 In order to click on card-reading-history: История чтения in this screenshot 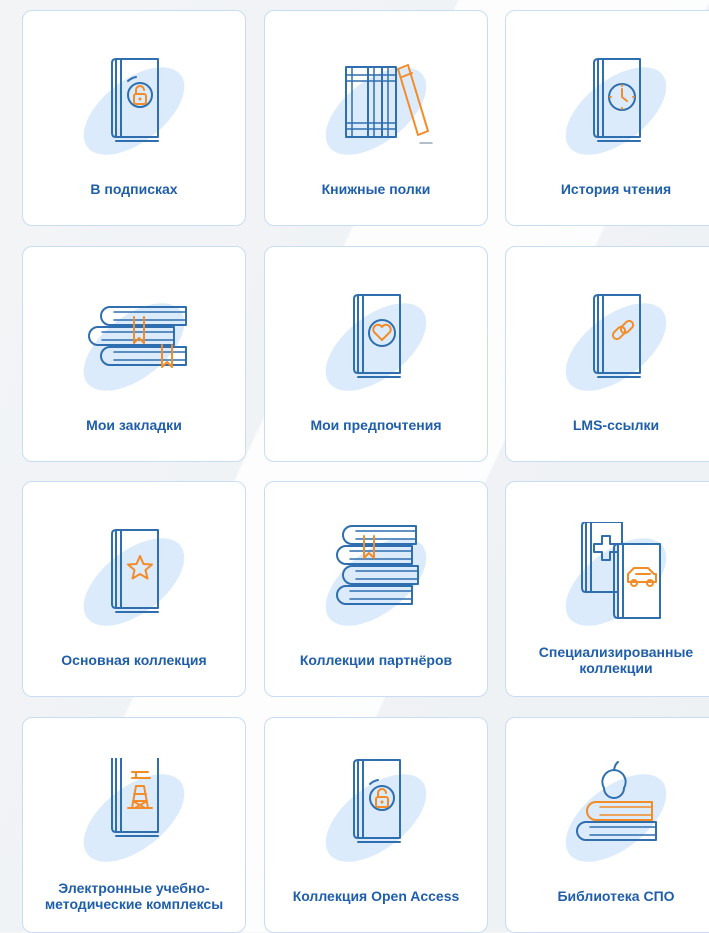, I will do `click(607, 118)`.